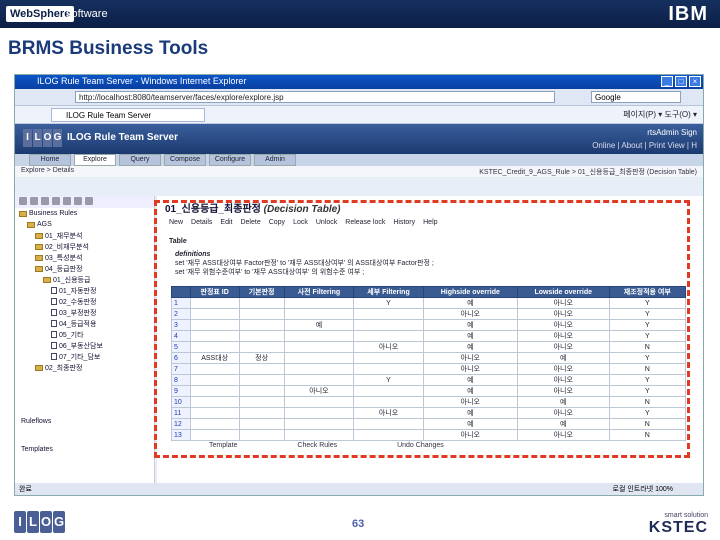 The height and width of the screenshot is (540, 720). I want to click on row-number: 4, so click(181, 336).